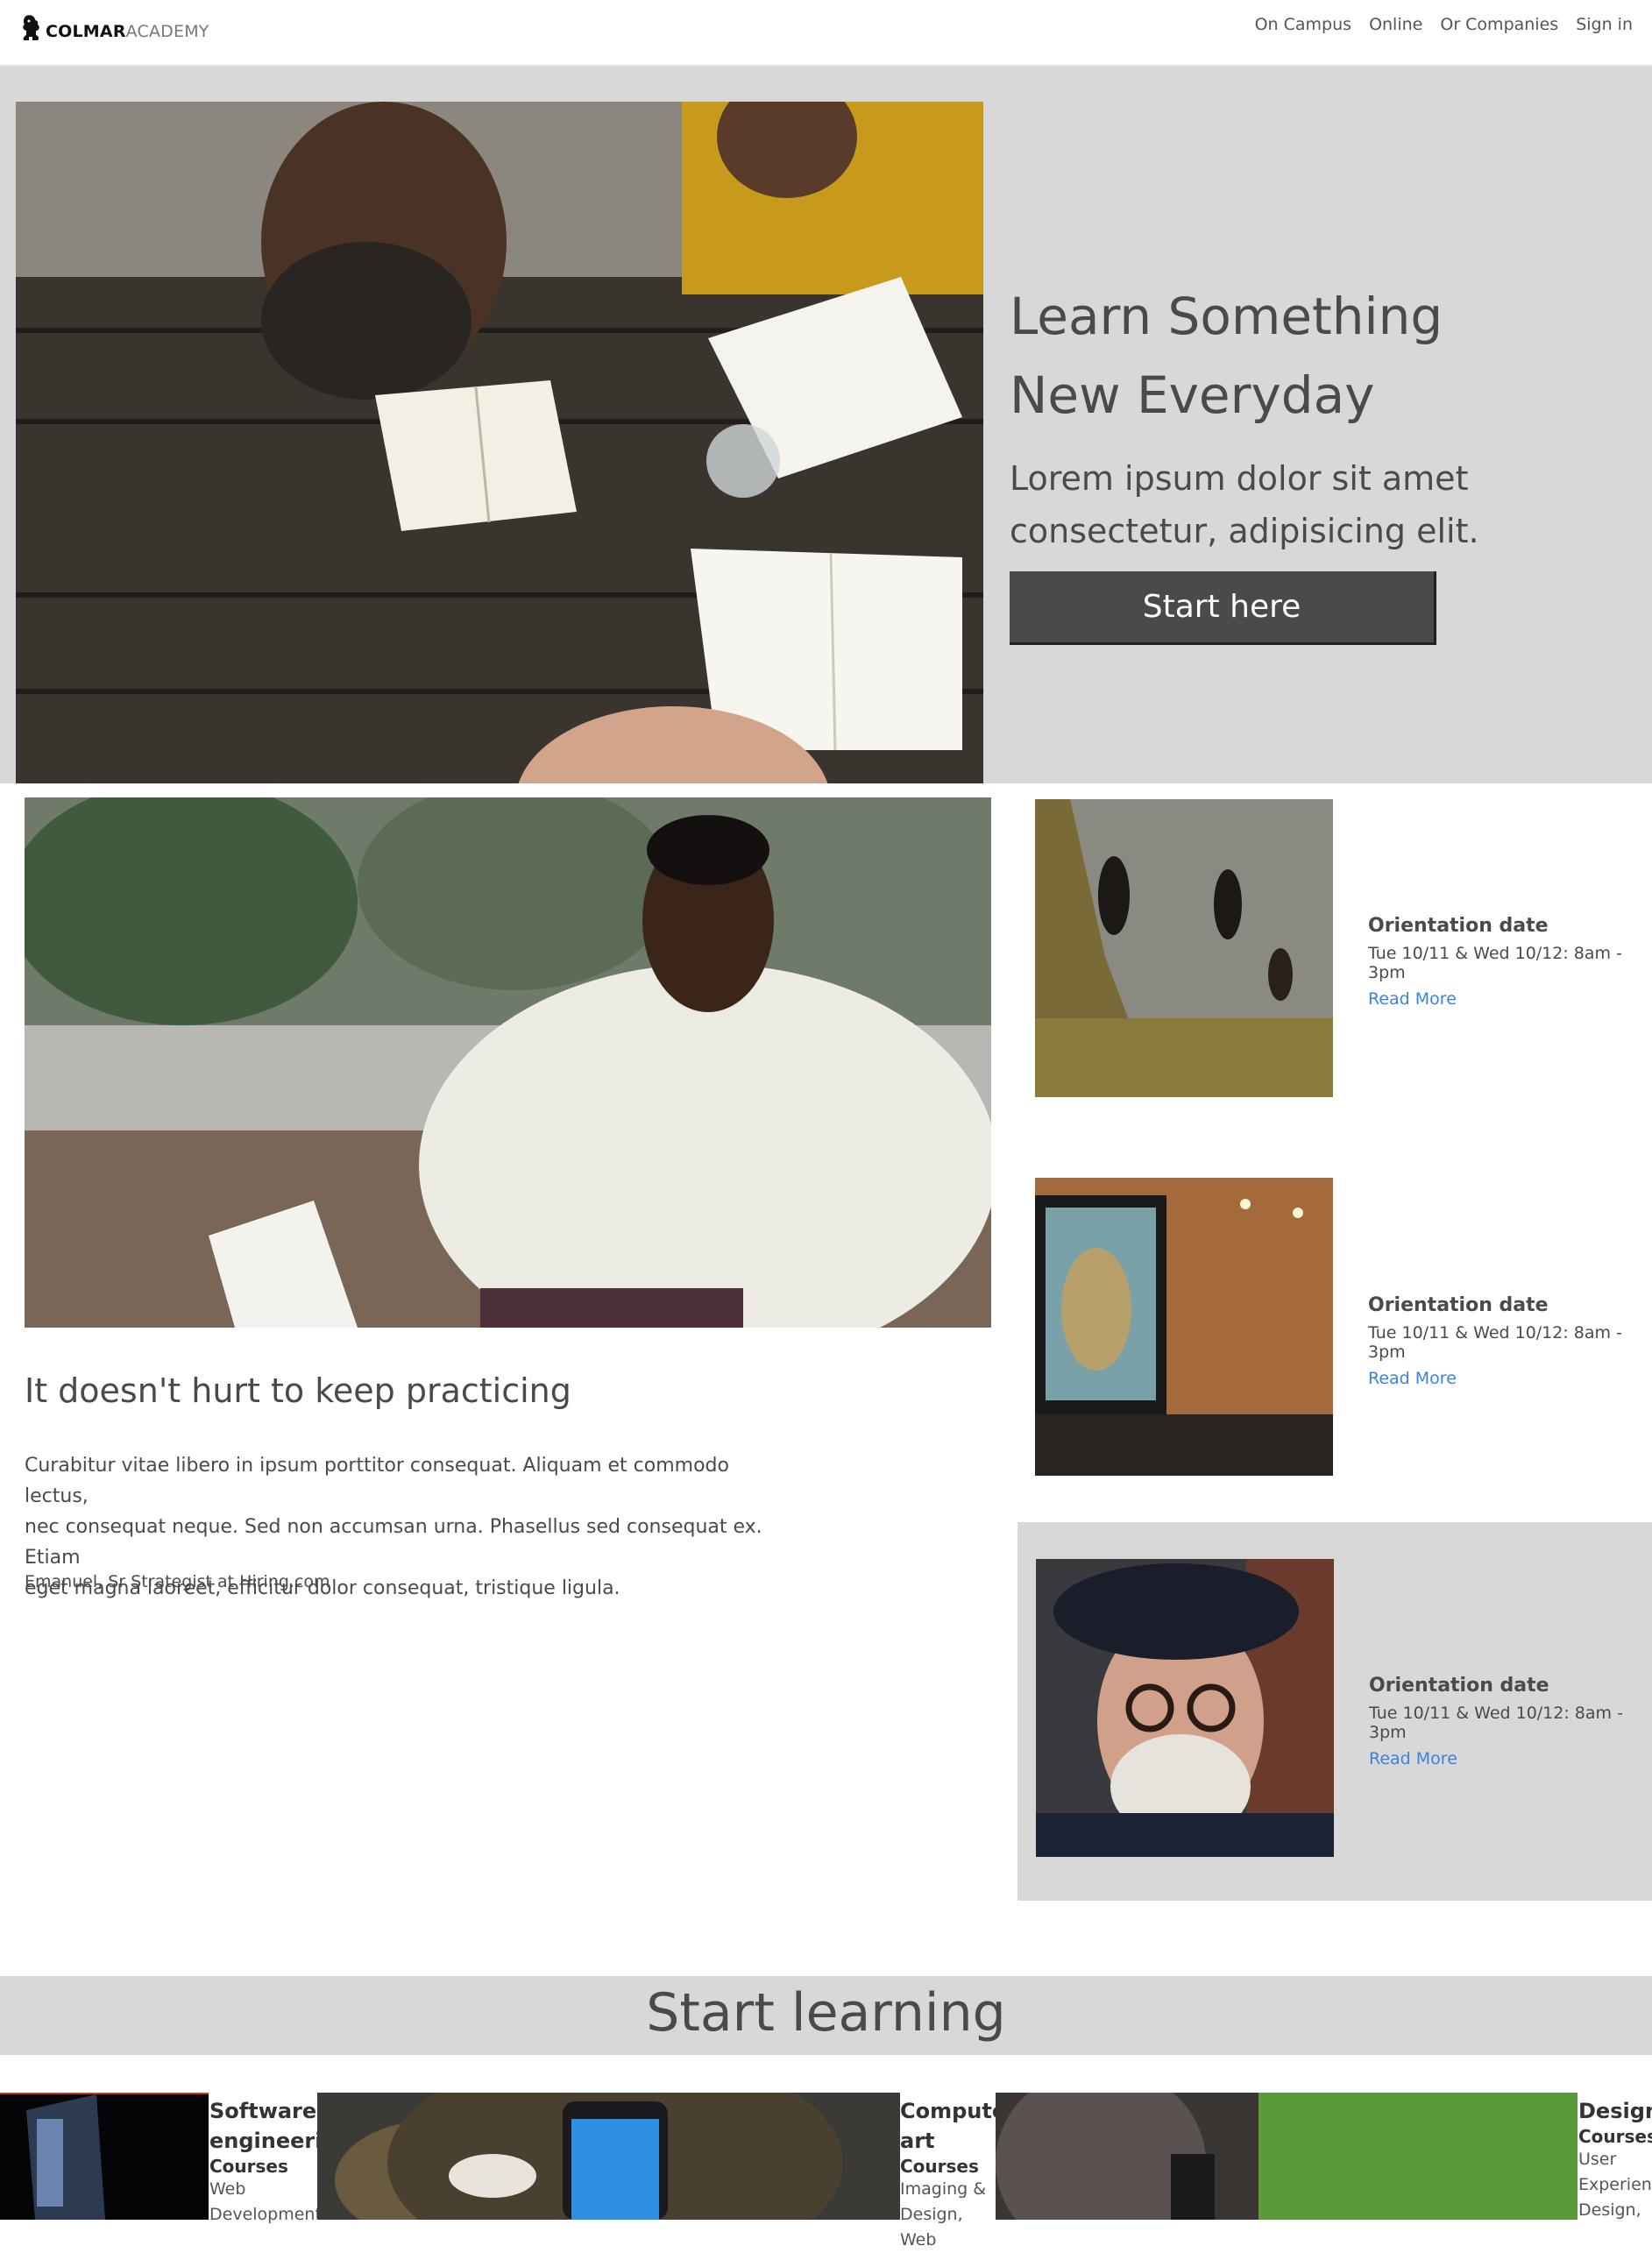 This screenshot has width=1652, height=2253. What do you see at coordinates (608, 2156) in the screenshot?
I see `course-image-computer-art` at bounding box center [608, 2156].